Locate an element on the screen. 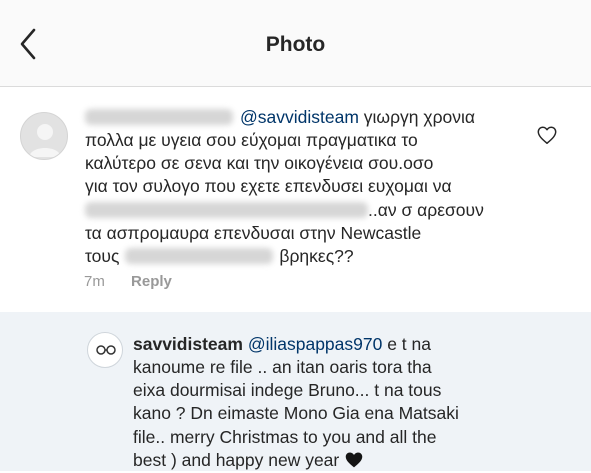 This screenshot has height=473, width=591. comment-line-5: ..αν σ αρεσουν is located at coordinates (284, 211).